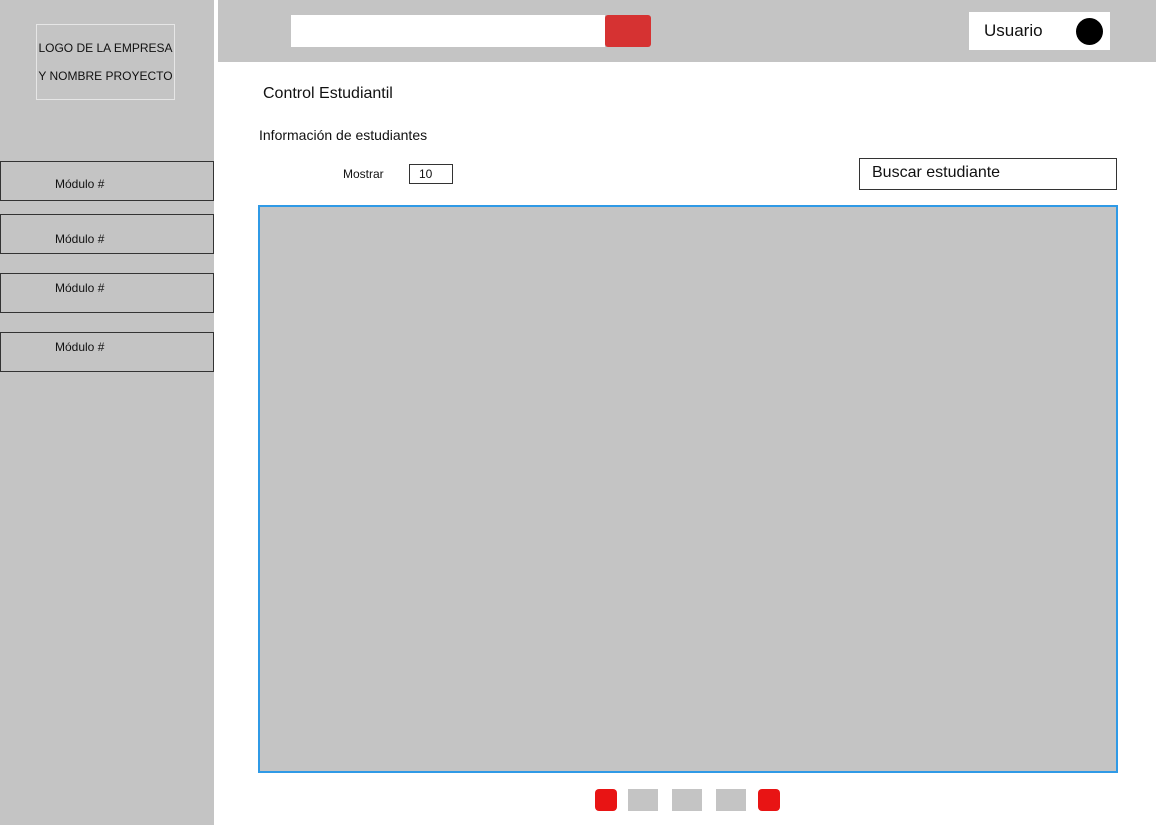  Describe the element at coordinates (107, 234) in the screenshot. I see `sidebar-item-module-2: Módulo #` at that location.